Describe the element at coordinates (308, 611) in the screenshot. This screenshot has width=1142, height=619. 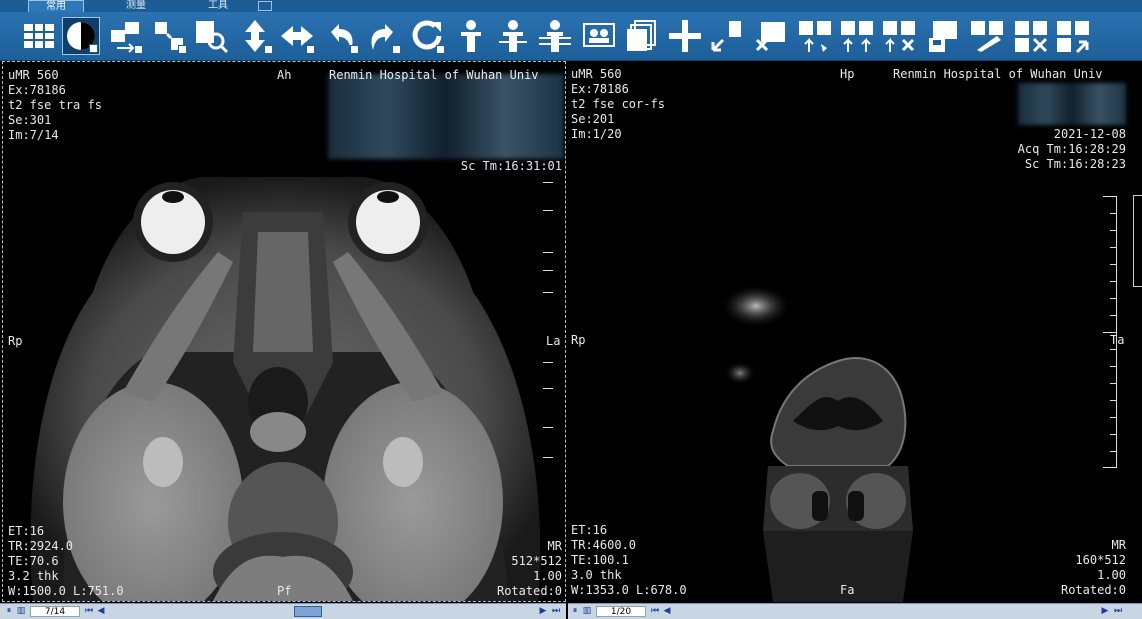
I see `image-scroll-thumb` at that location.